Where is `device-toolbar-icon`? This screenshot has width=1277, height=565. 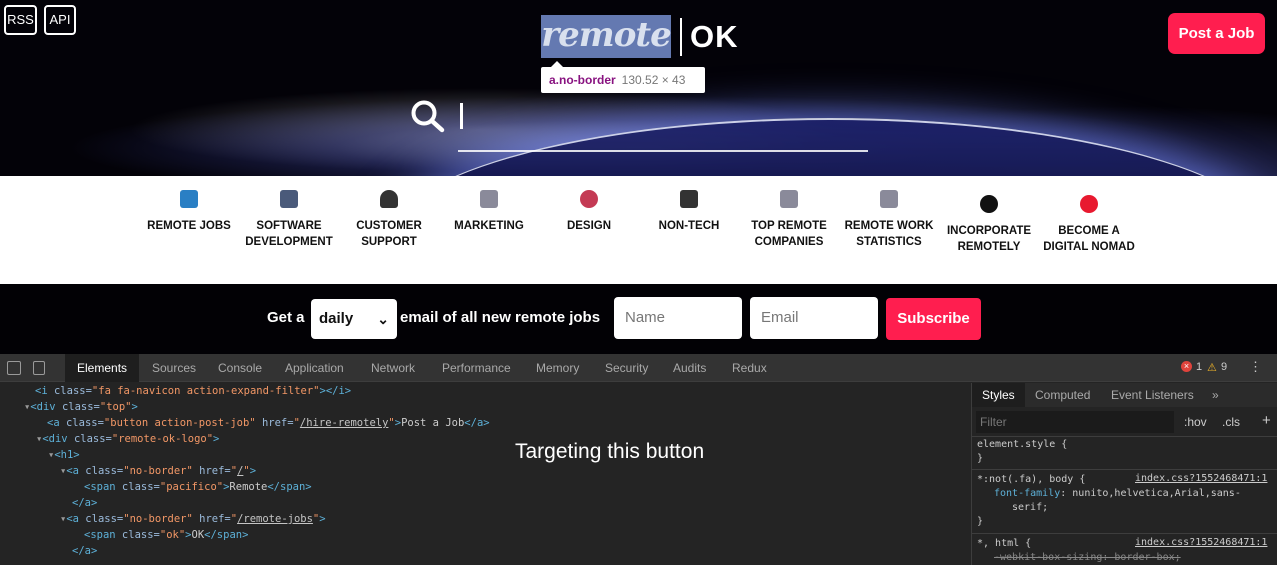
device-toolbar-icon is located at coordinates (39, 368).